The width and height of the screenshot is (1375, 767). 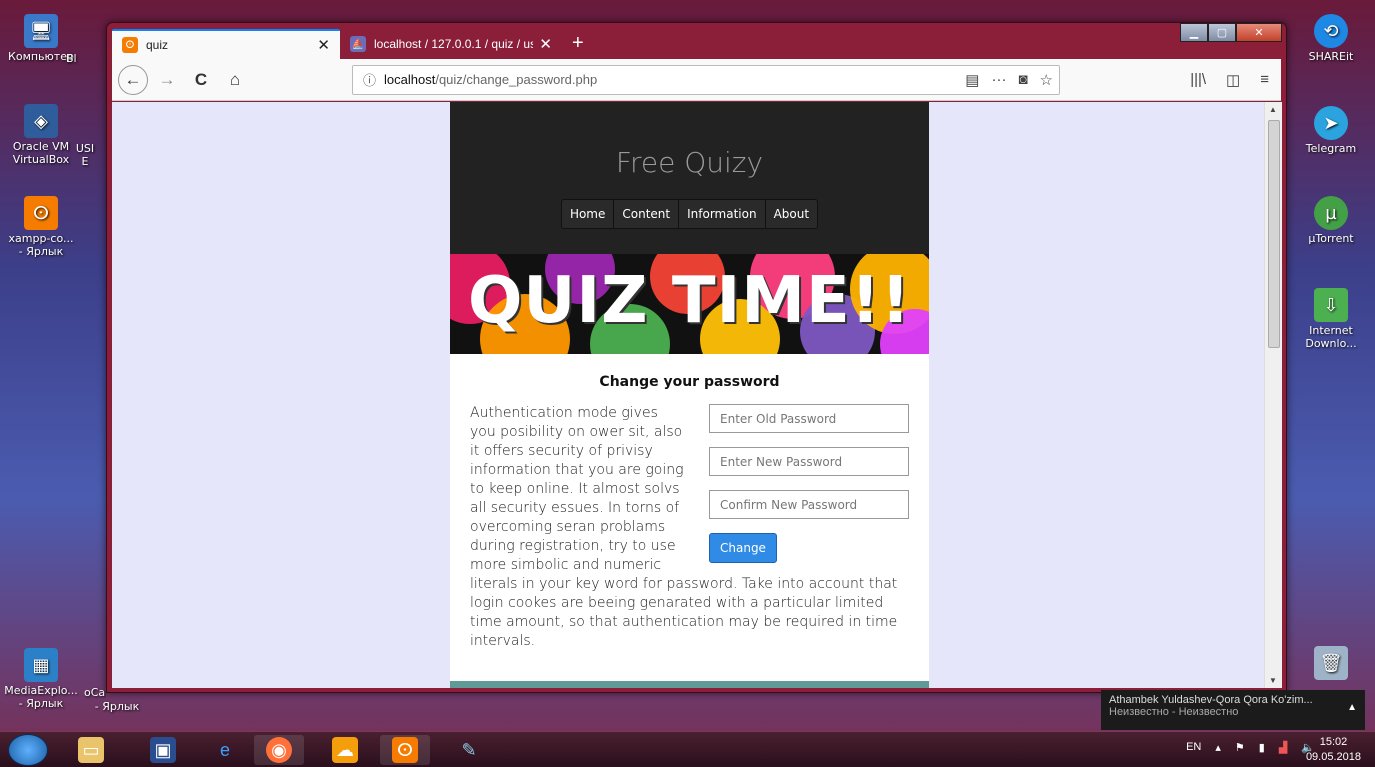 I want to click on tab-quiz: ⵙ quiz ✕, so click(x=226, y=44).